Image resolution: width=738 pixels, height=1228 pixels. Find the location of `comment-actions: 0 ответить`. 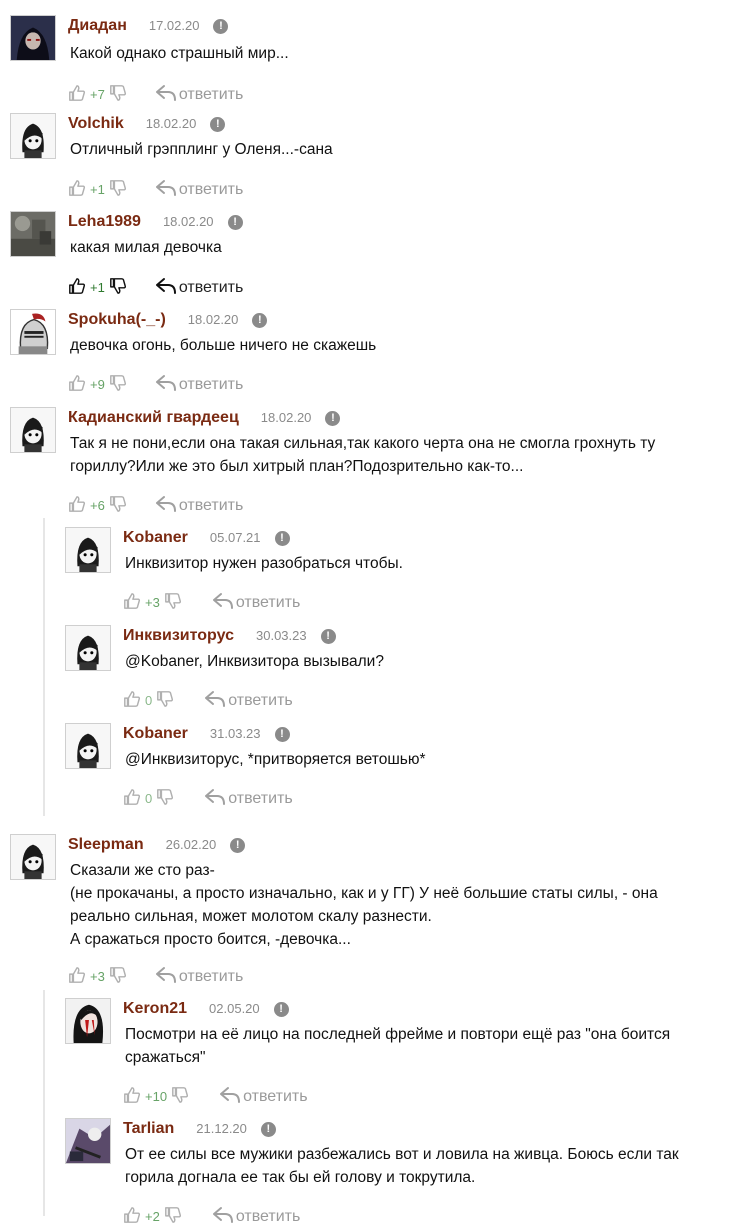

comment-actions: 0 ответить is located at coordinates (208, 799).